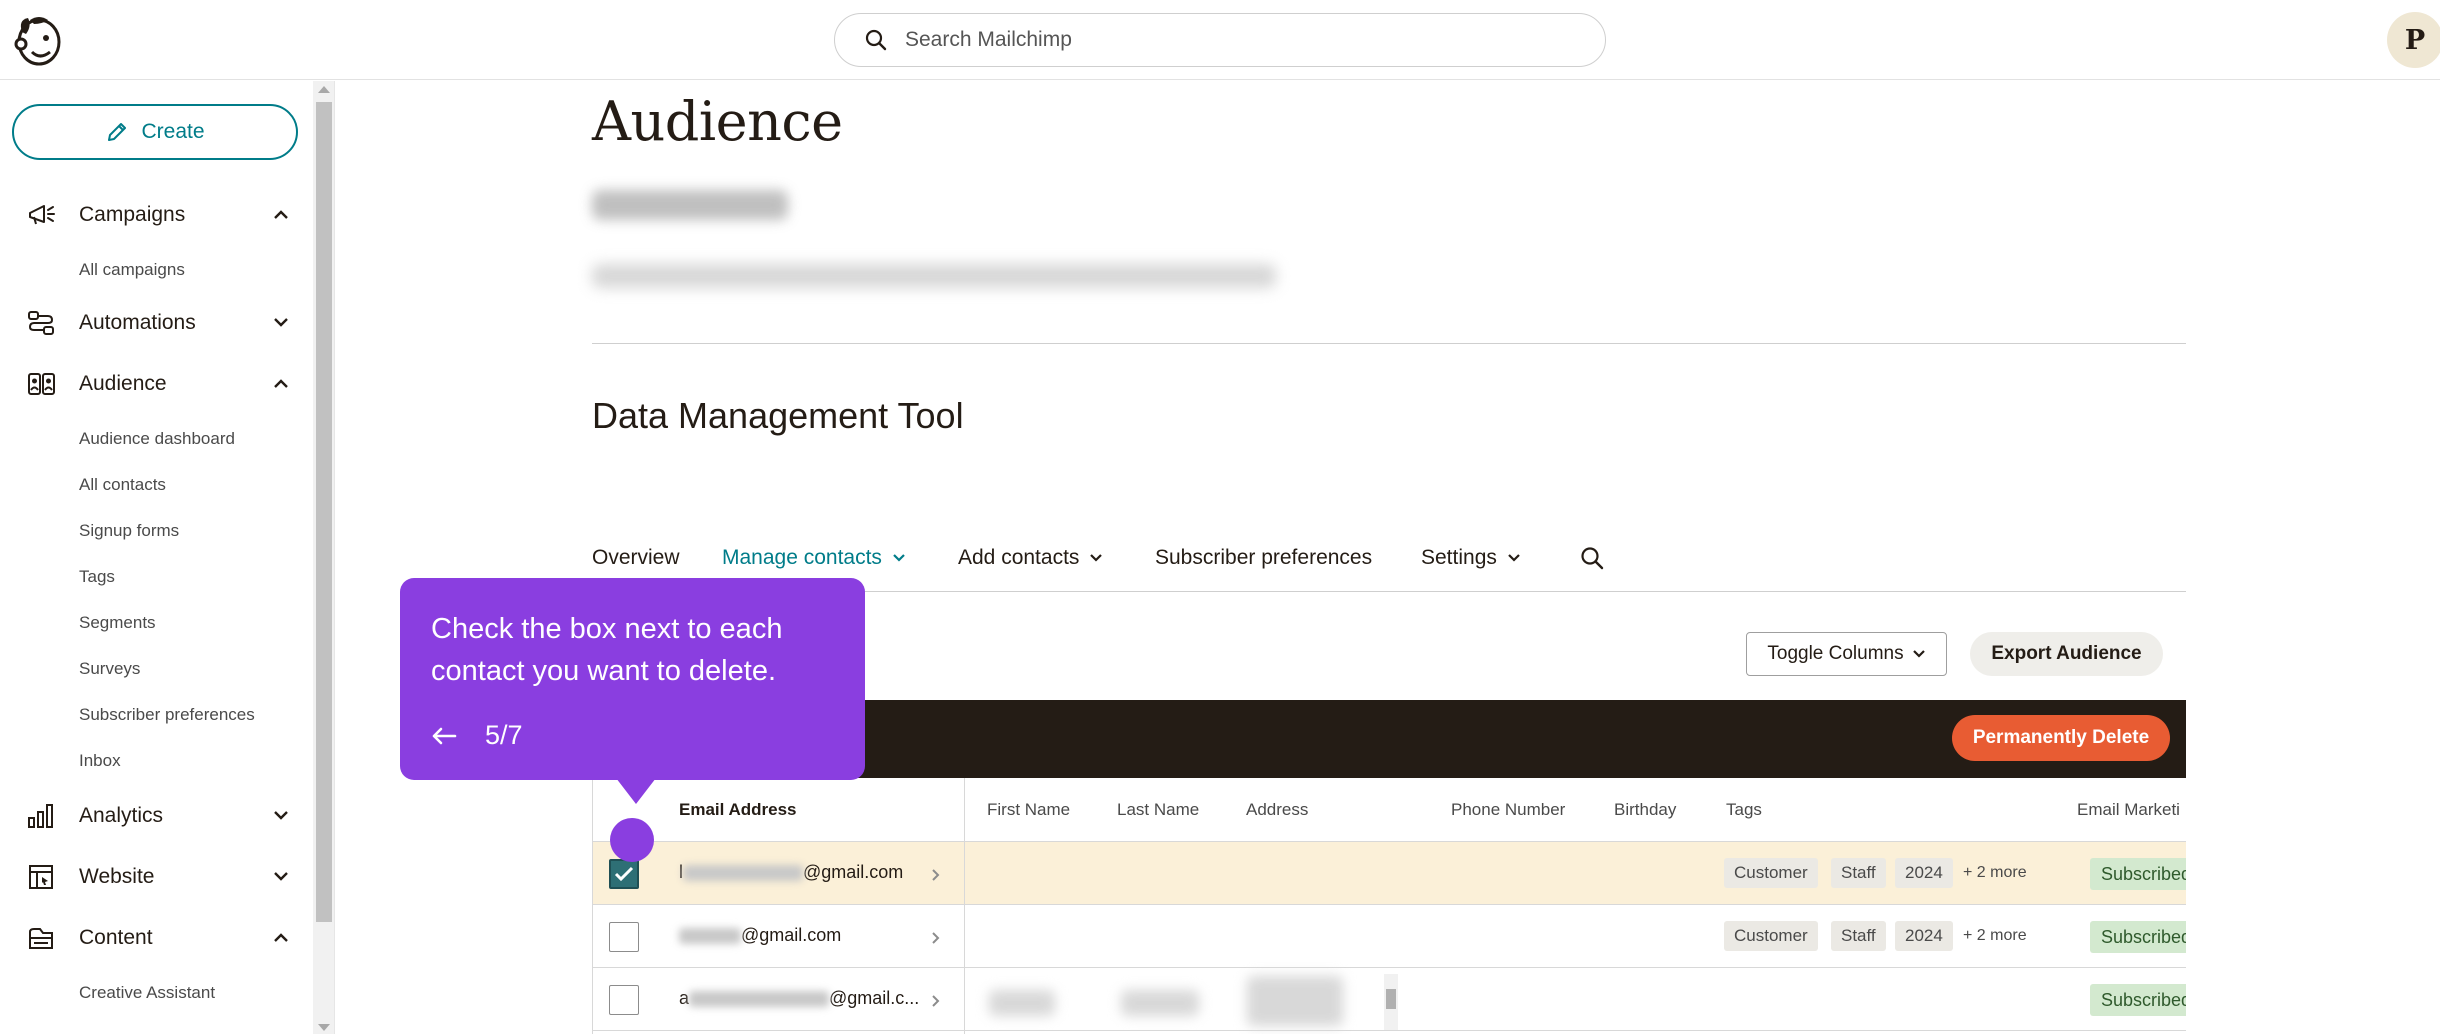 The image size is (2440, 1034). What do you see at coordinates (39, 40) in the screenshot?
I see `mailchimp-logo-icon` at bounding box center [39, 40].